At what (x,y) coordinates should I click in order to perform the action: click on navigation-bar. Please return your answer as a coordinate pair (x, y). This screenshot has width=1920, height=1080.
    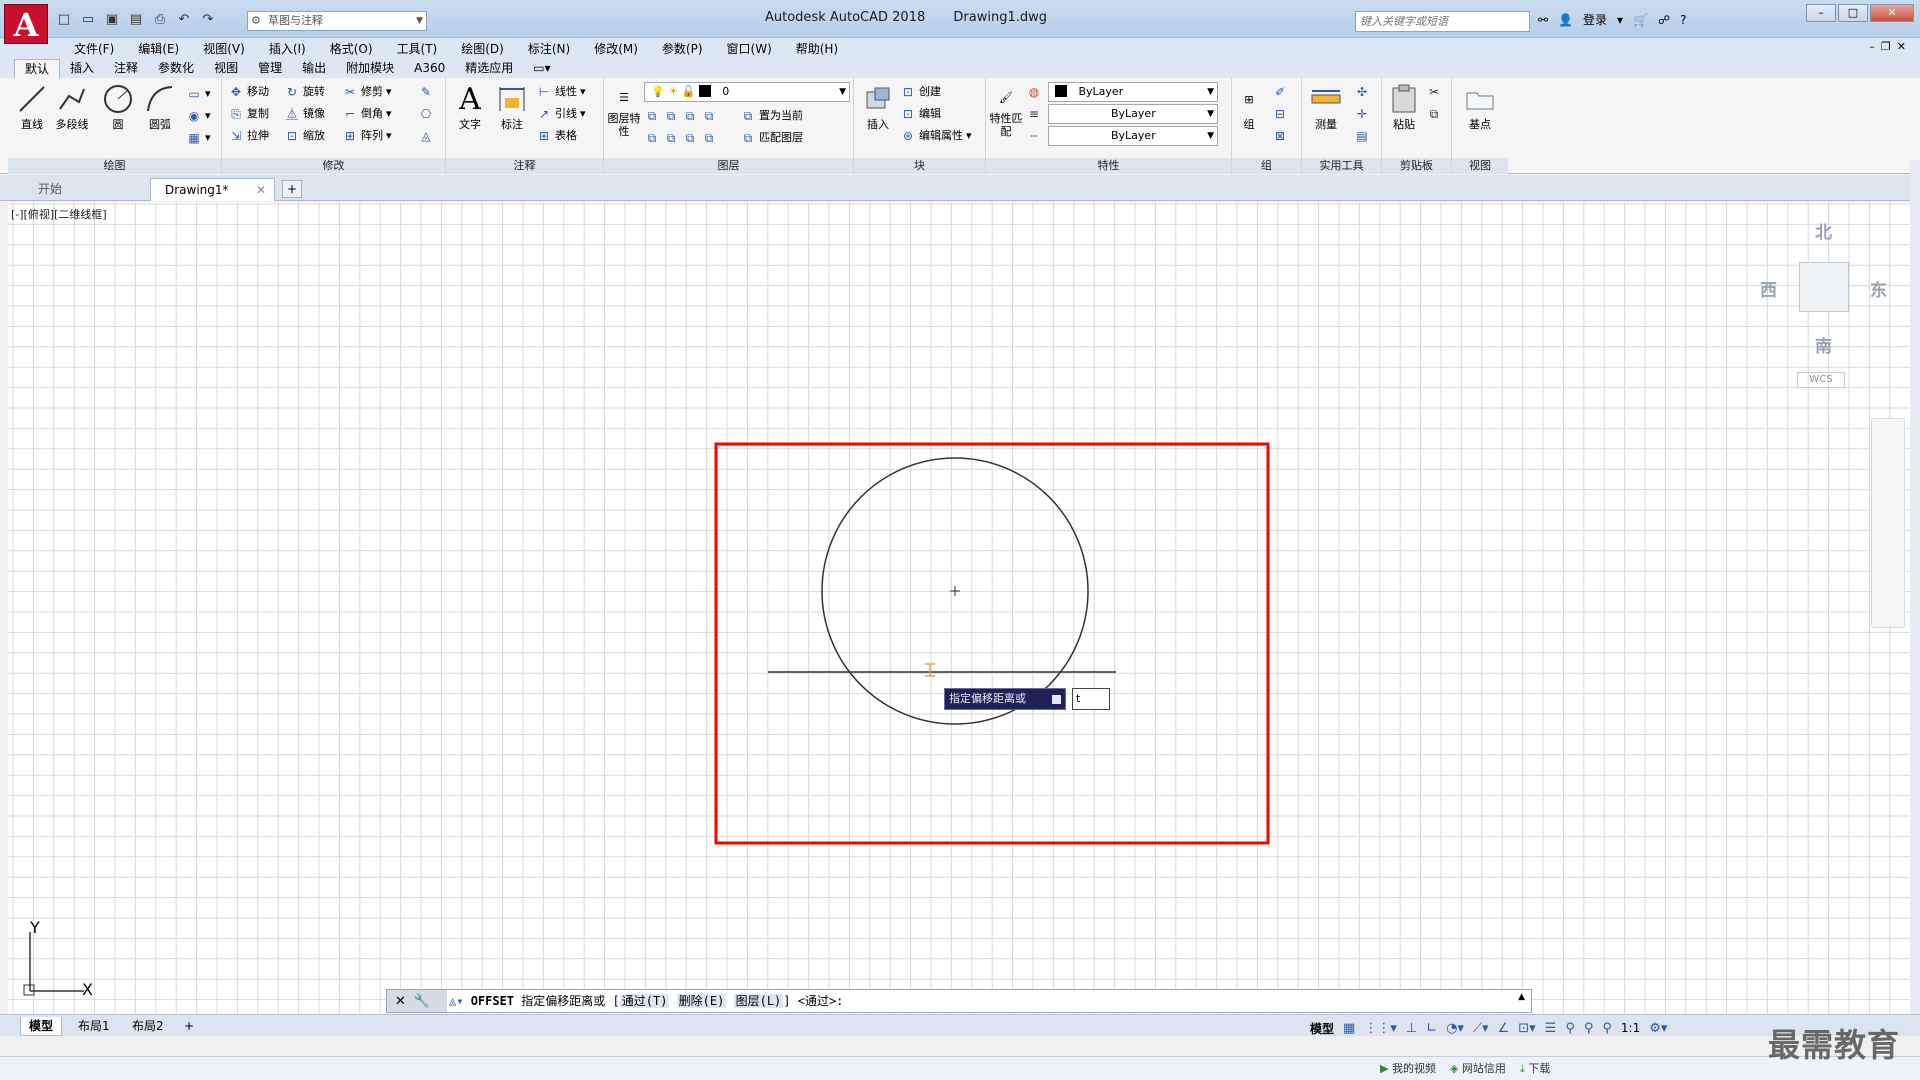
    Looking at the image, I should click on (1888, 523).